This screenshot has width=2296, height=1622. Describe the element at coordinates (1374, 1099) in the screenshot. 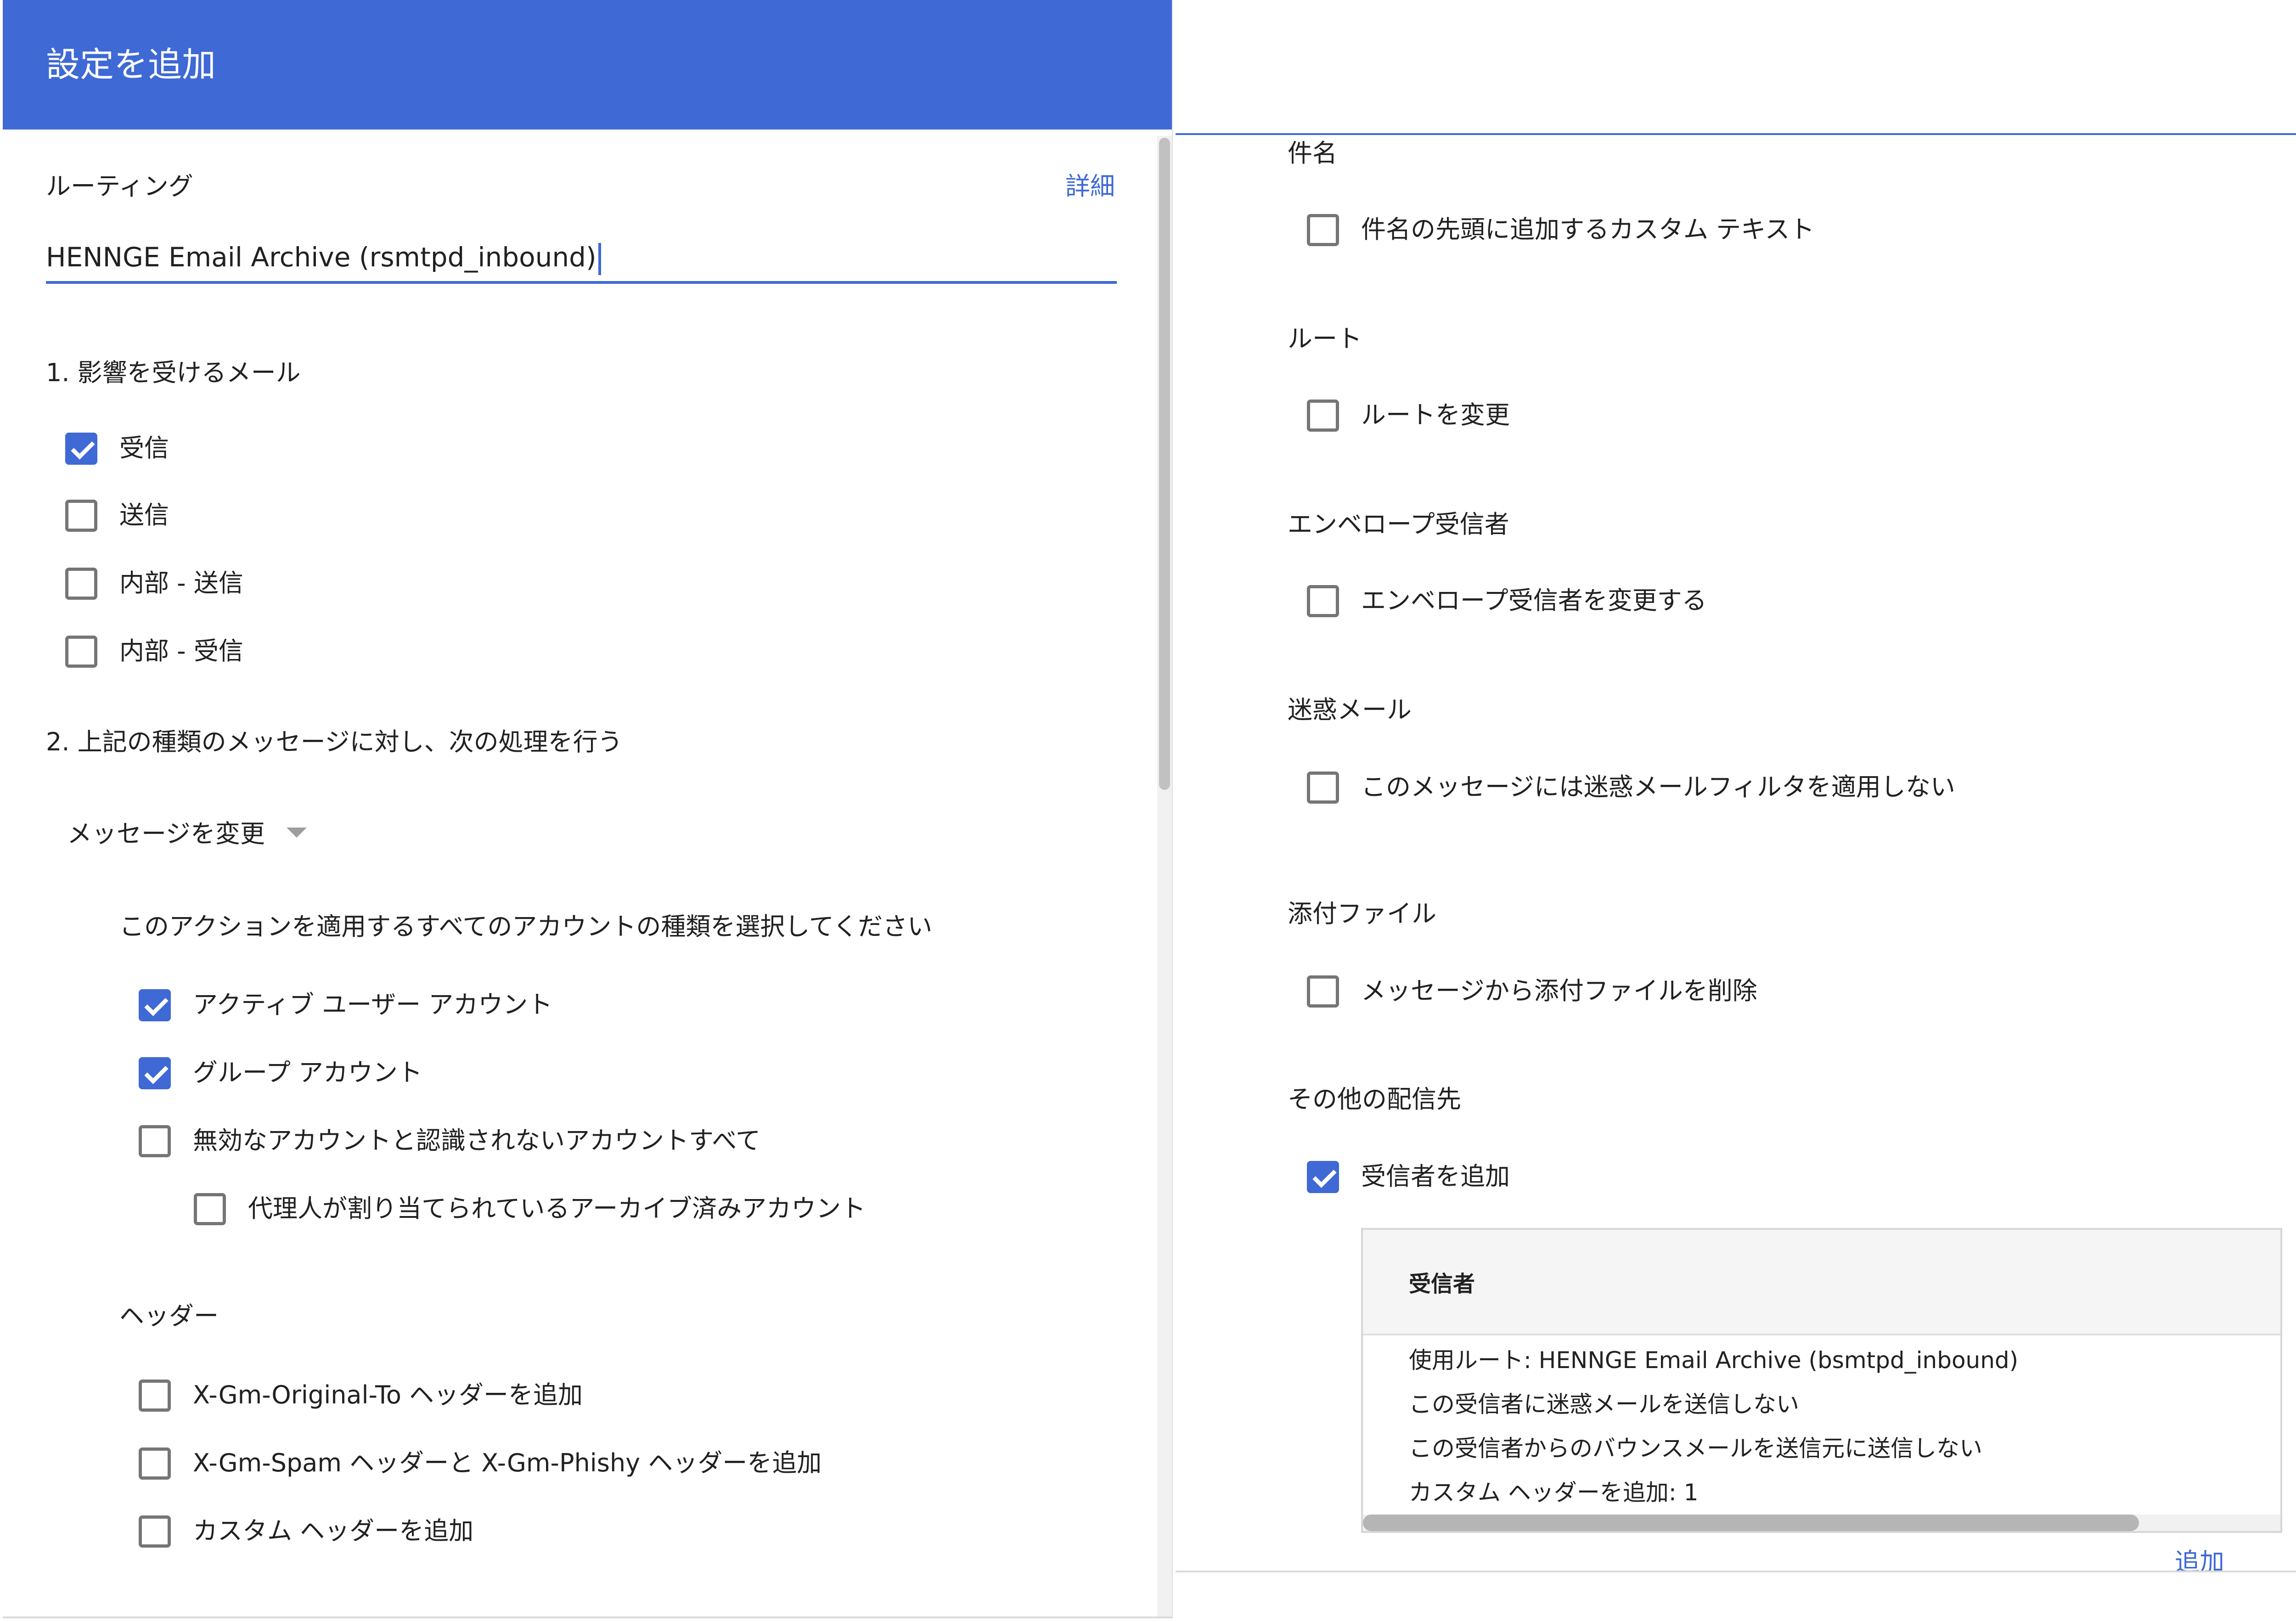

I see `other-delivery-heading: その他の配信先` at that location.